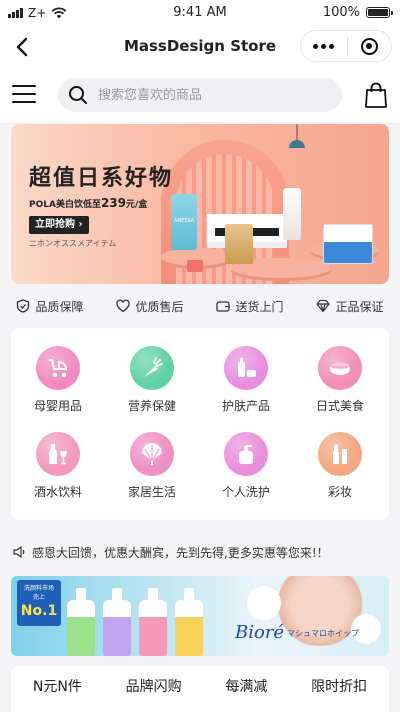 The width and height of the screenshot is (400, 712). I want to click on search-row, so click(200, 95).